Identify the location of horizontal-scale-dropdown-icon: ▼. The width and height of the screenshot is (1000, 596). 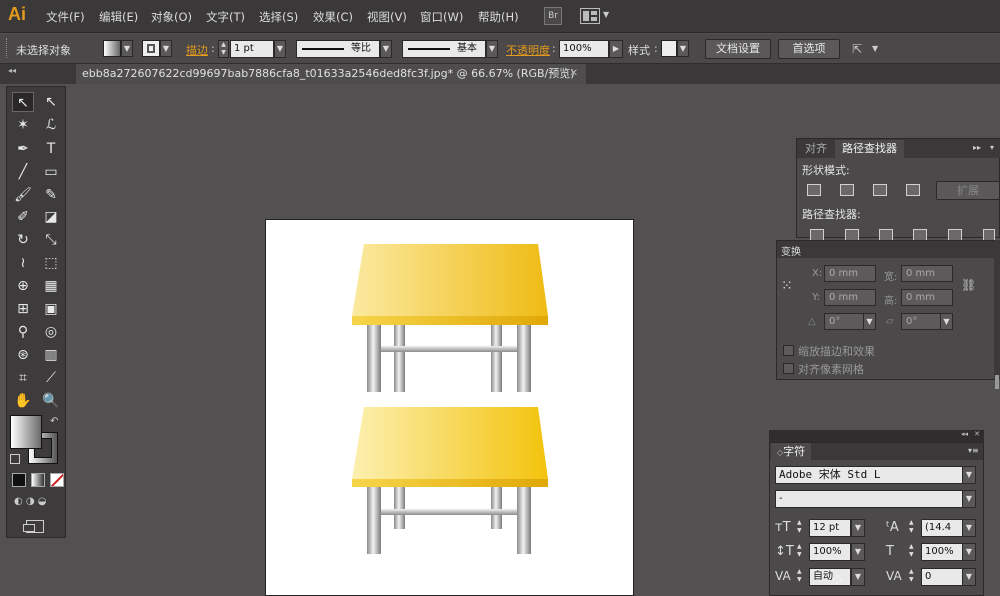
(969, 552).